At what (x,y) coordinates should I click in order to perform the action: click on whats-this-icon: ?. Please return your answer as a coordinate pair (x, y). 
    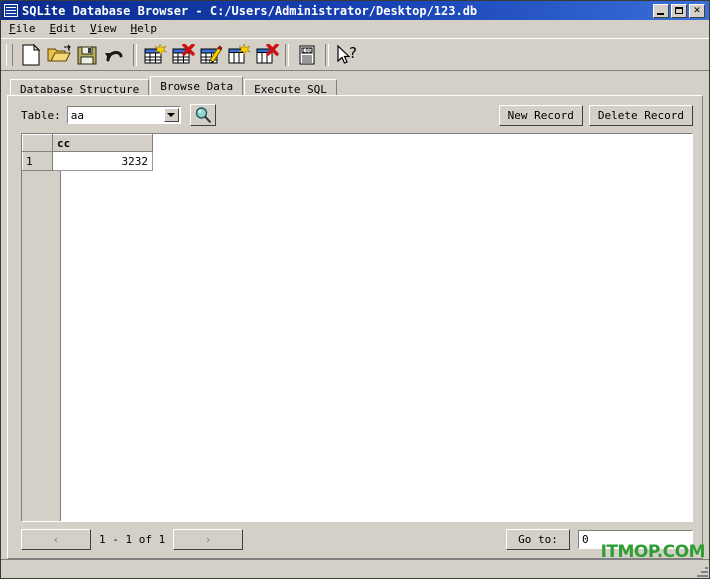
    Looking at the image, I should click on (347, 54).